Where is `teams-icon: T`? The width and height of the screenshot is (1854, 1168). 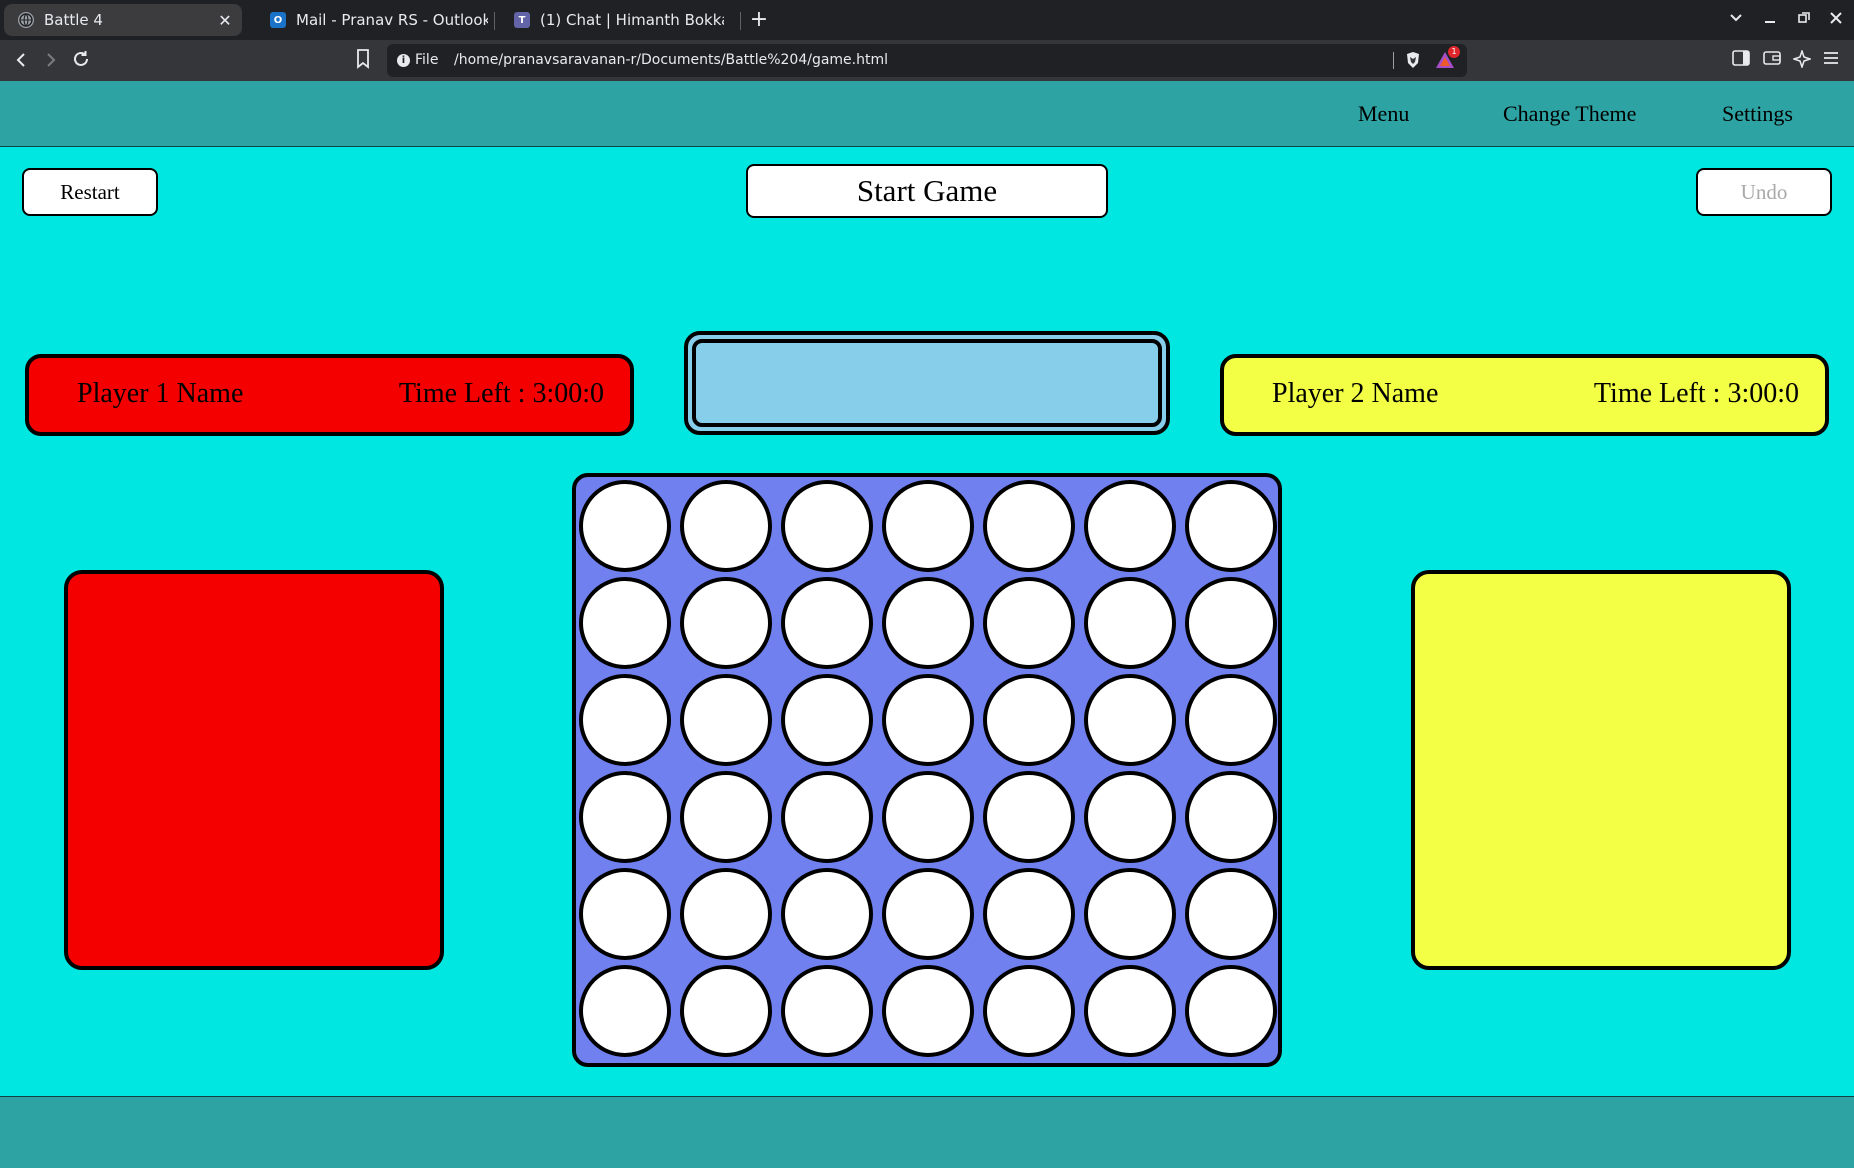 teams-icon: T is located at coordinates (522, 20).